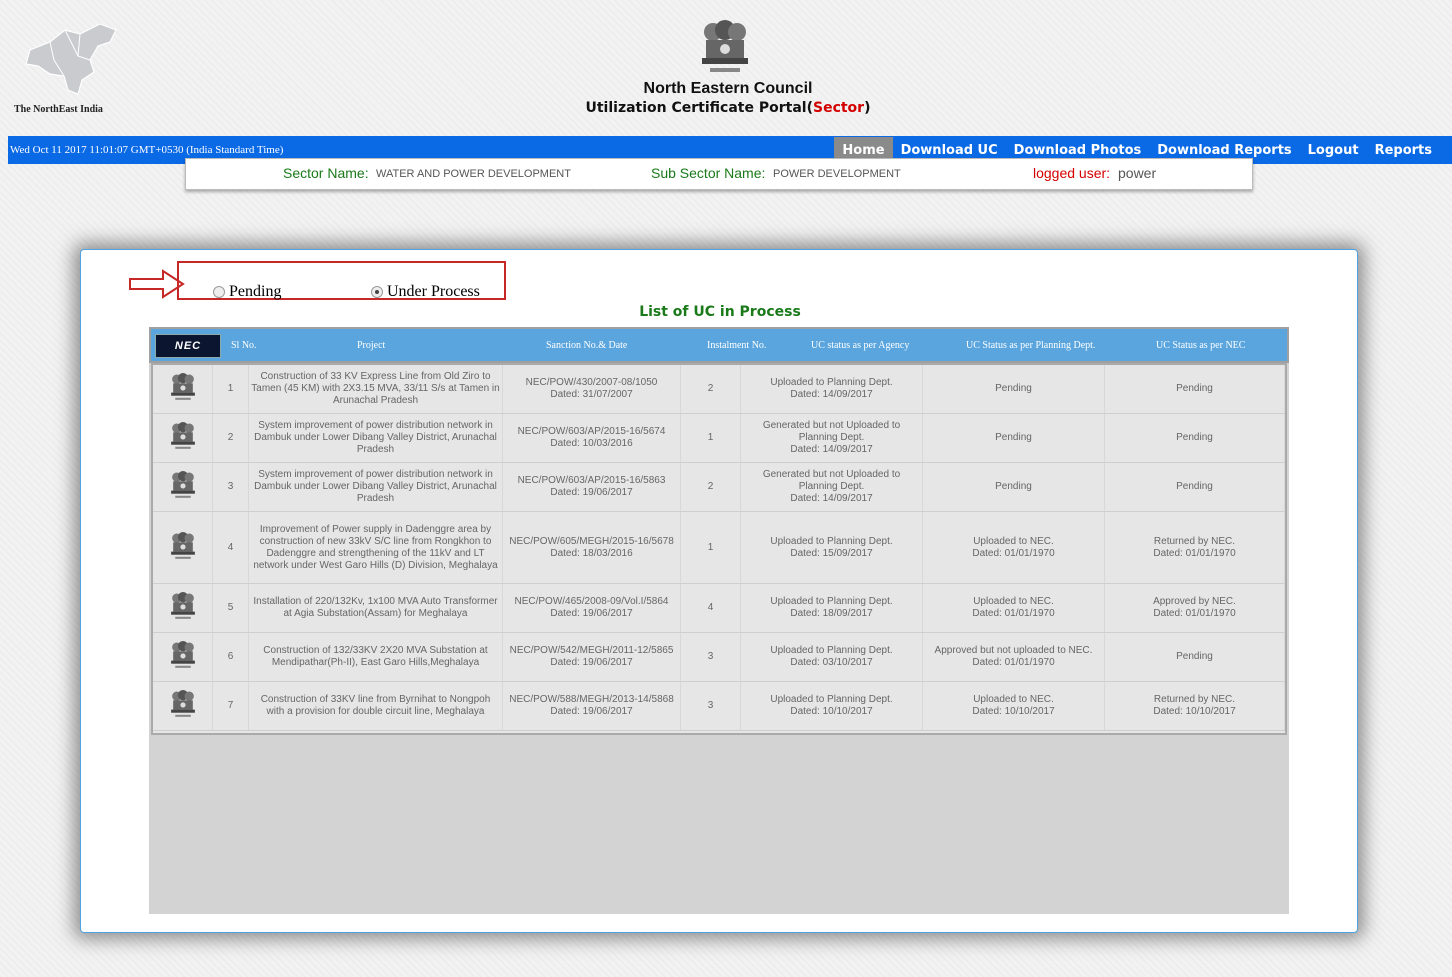  I want to click on col-sanction: Sanction No.& Date, so click(587, 345).